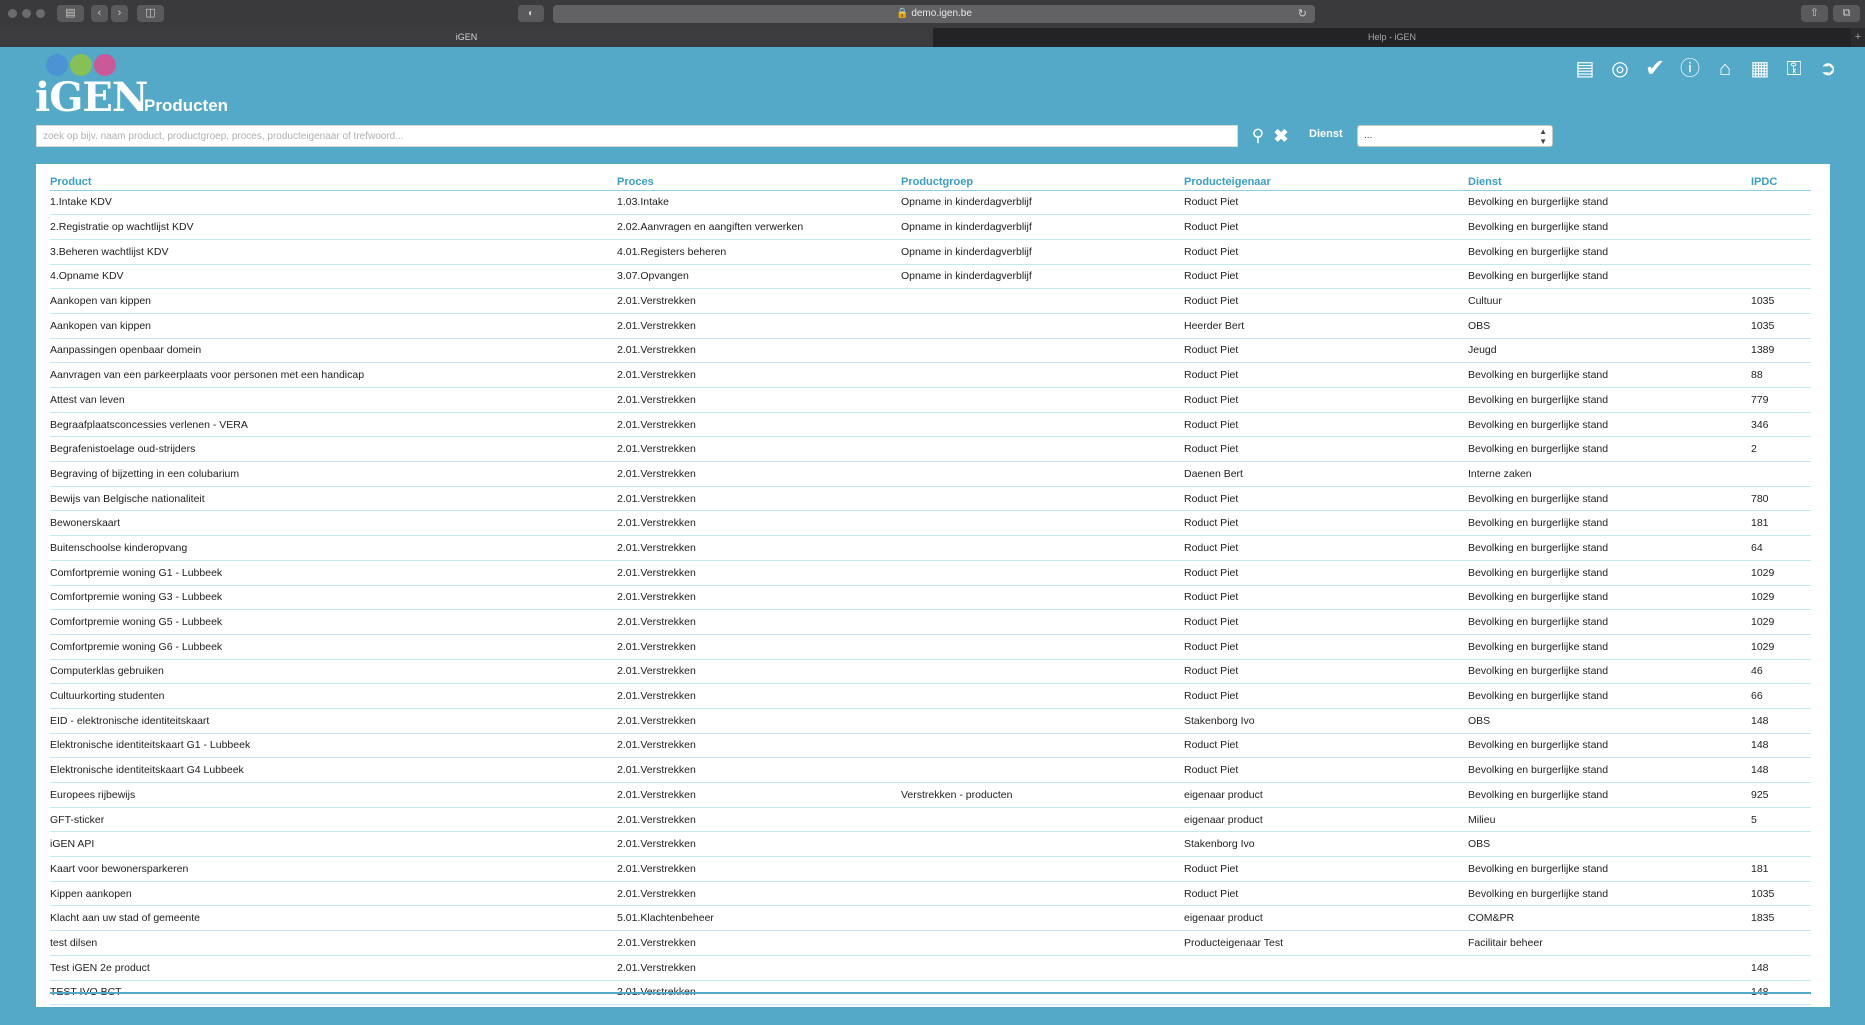 The height and width of the screenshot is (1025, 1865). What do you see at coordinates (1814, 13) in the screenshot?
I see `share-icon: ⇧` at bounding box center [1814, 13].